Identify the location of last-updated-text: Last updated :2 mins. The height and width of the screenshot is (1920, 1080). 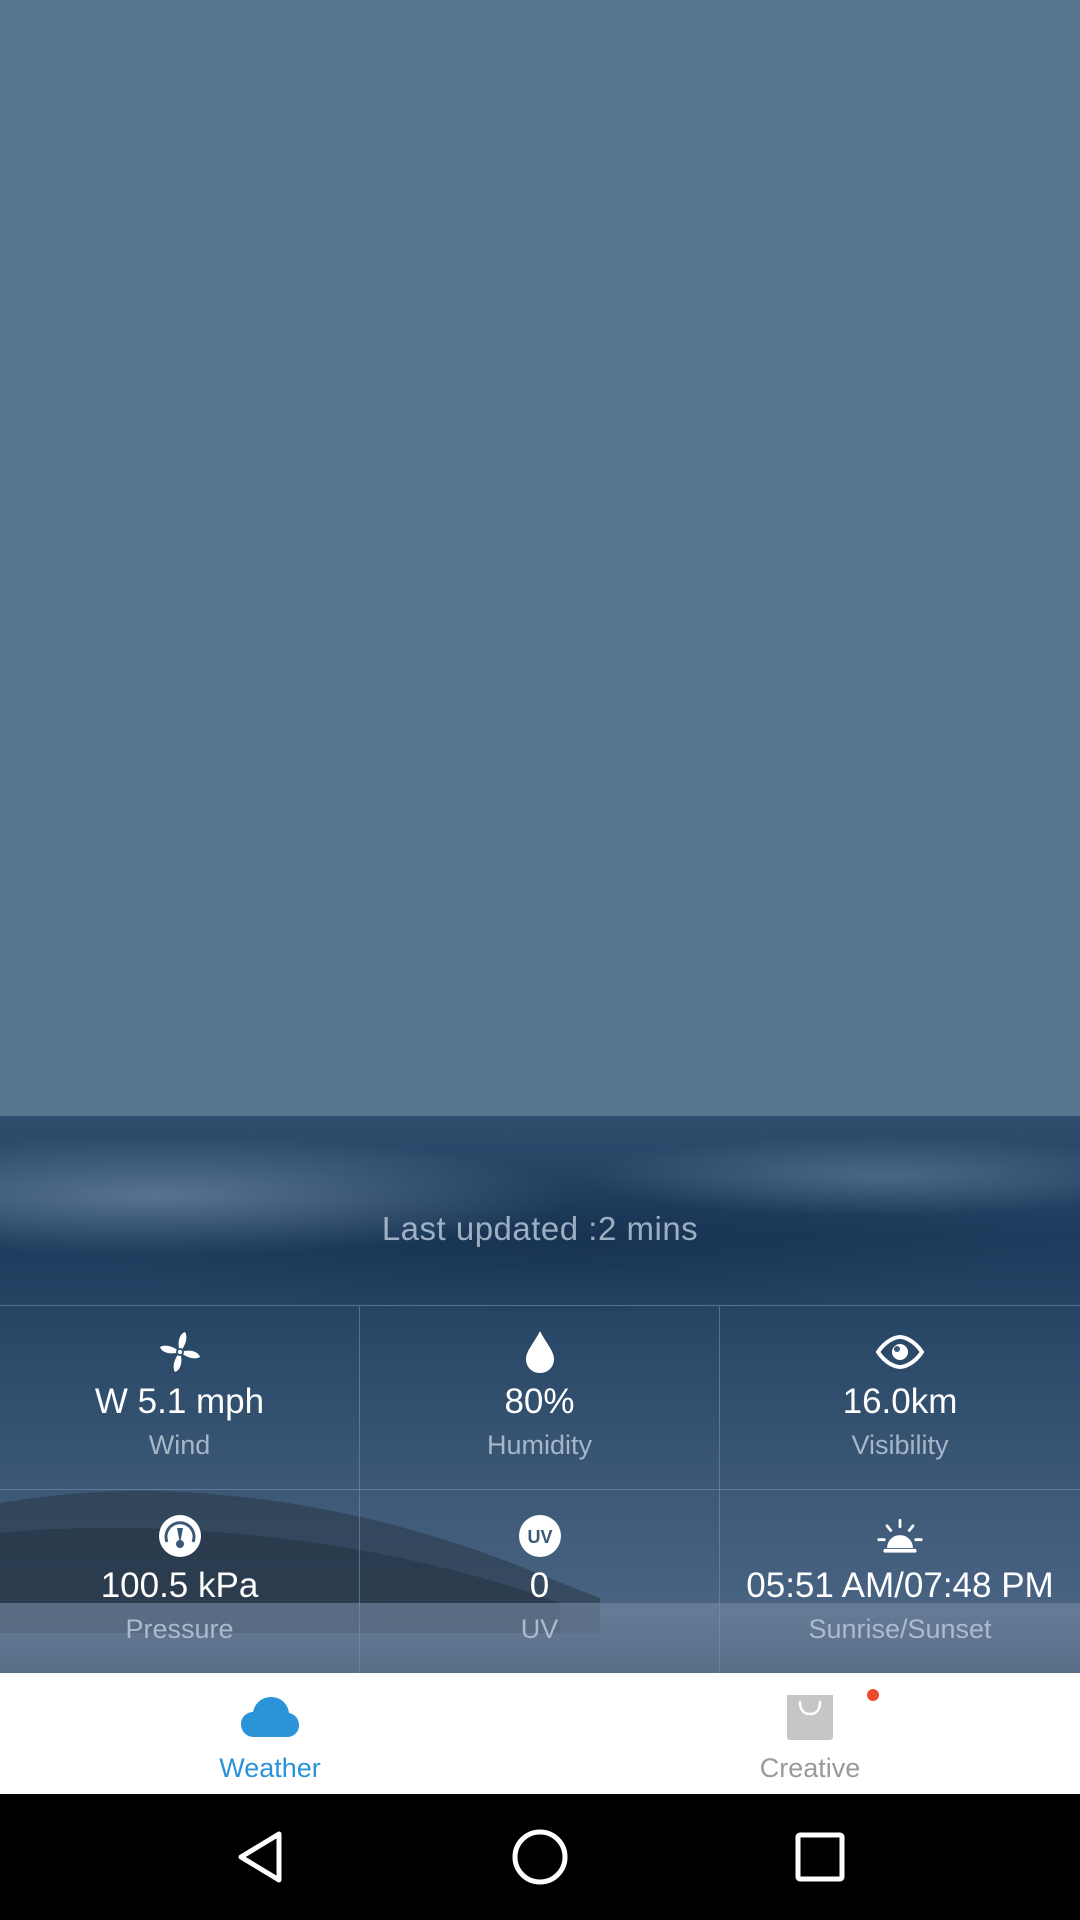
(540, 1228).